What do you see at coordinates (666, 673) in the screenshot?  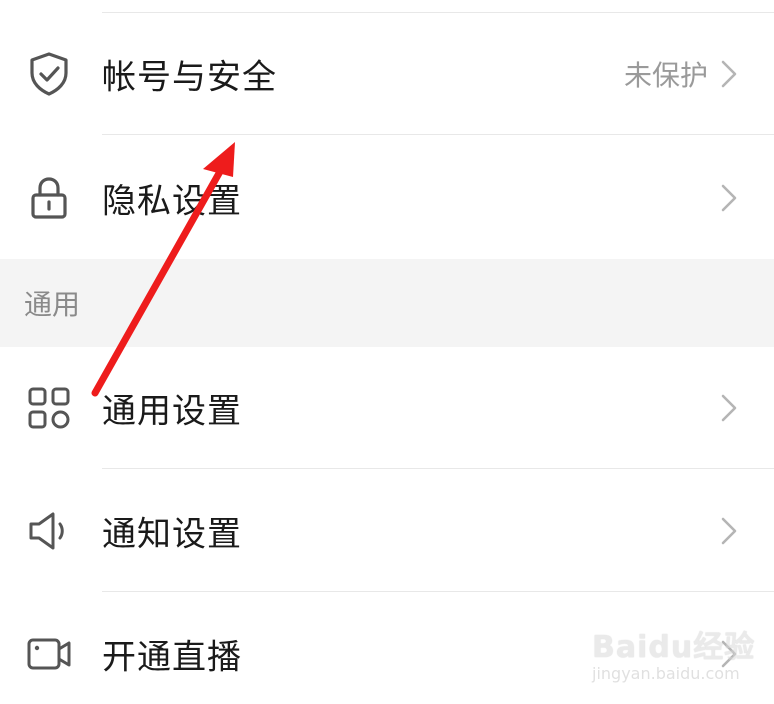 I see `watermark-url: jingyan.baidu.com` at bounding box center [666, 673].